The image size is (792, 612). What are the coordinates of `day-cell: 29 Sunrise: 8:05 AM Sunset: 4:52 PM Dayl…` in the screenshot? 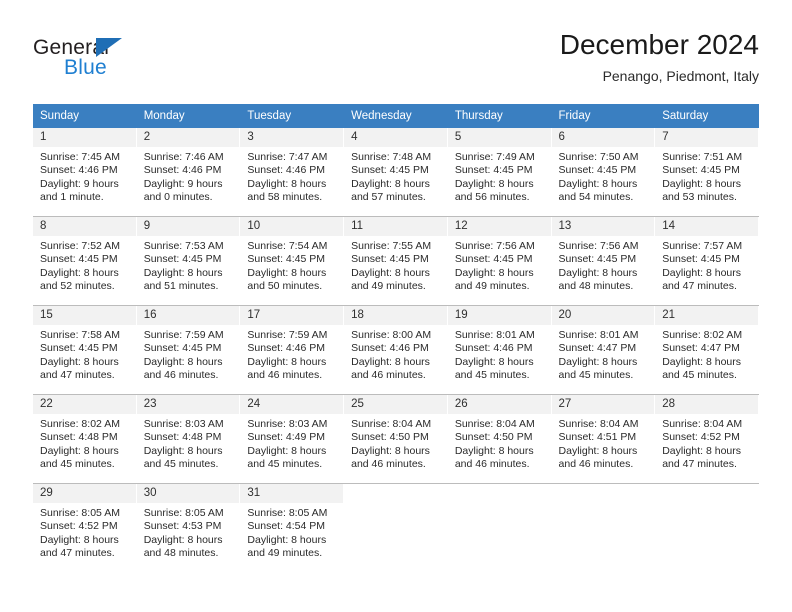 It's located at (85, 527).